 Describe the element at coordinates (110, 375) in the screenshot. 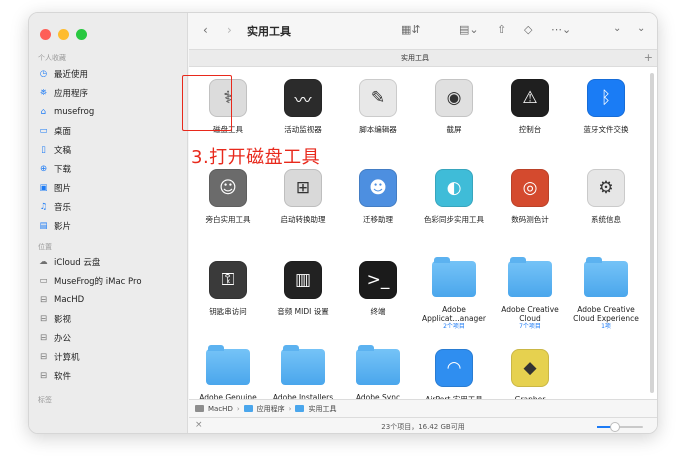

I see `sidebar-item-location: ⊟ 软件` at that location.